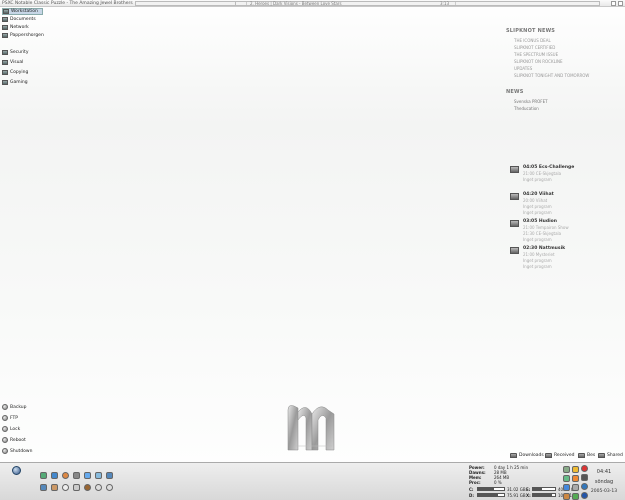 The height and width of the screenshot is (500, 625). What do you see at coordinates (5, 72) in the screenshot?
I see `copy-icon` at bounding box center [5, 72].